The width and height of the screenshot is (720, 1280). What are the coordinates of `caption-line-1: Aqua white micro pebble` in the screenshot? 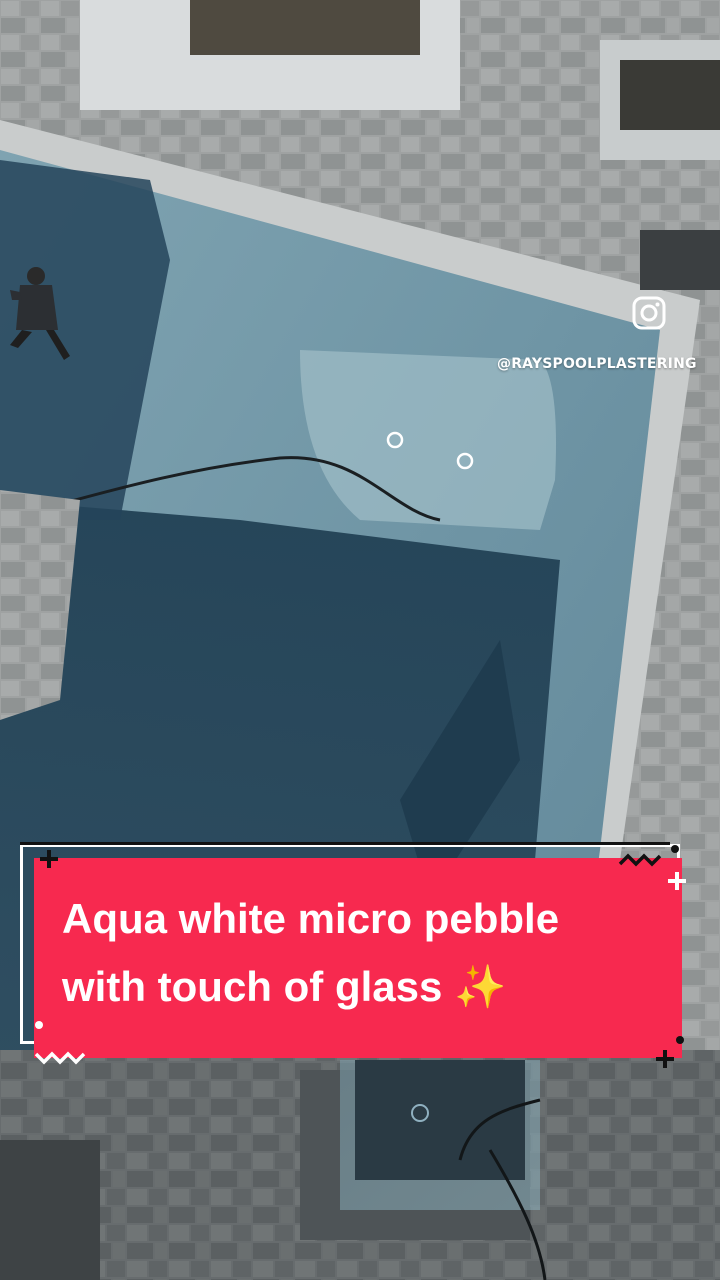 It's located at (311, 918).